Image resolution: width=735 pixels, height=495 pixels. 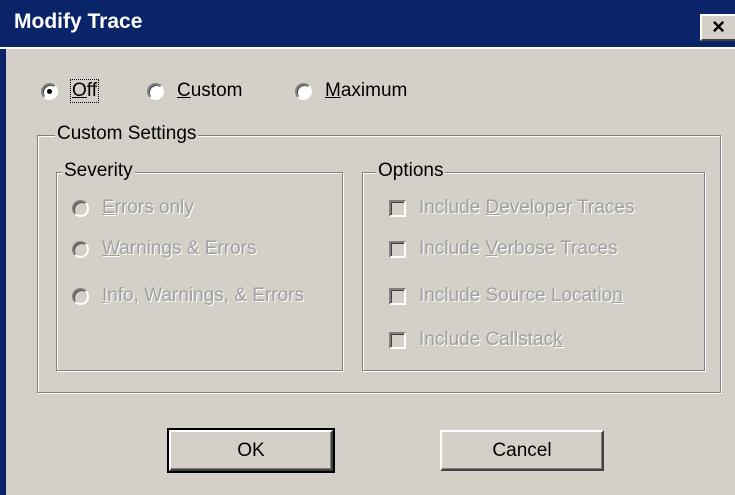 What do you see at coordinates (527, 207) in the screenshot?
I see `checkbox-developer-traces-label: Include Developer Traces` at bounding box center [527, 207].